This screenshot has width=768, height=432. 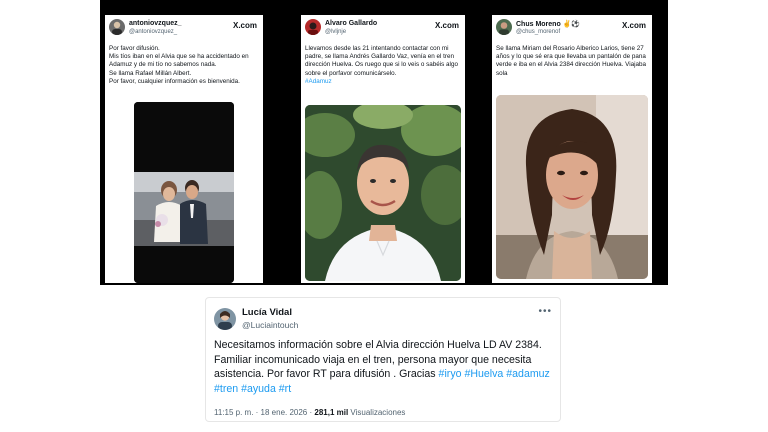 I want to click on man-portrait-photo, so click(x=383, y=193).